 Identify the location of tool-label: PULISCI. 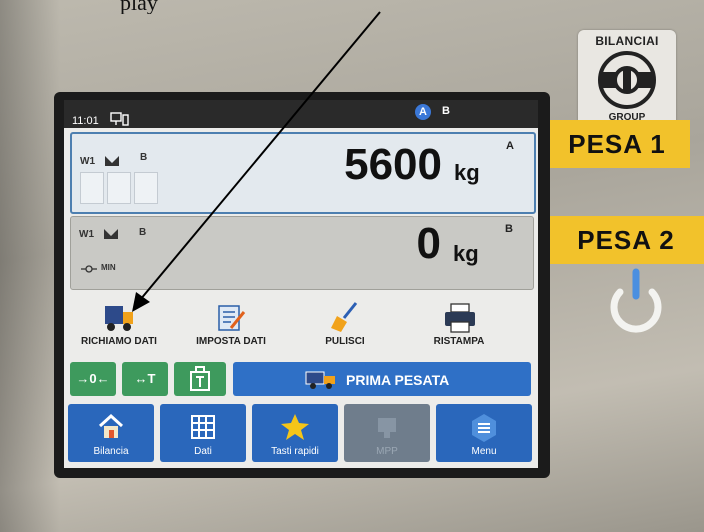
(345, 341).